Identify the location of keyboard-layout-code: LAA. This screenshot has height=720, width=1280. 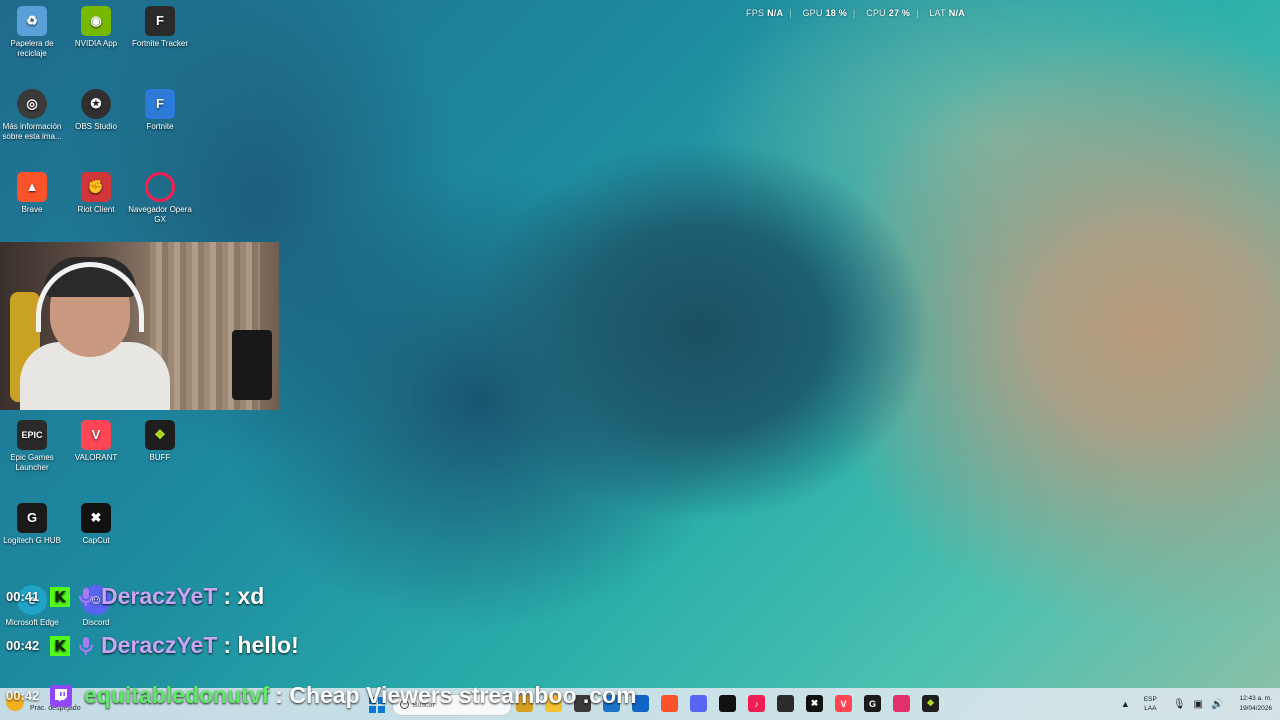
(1150, 708).